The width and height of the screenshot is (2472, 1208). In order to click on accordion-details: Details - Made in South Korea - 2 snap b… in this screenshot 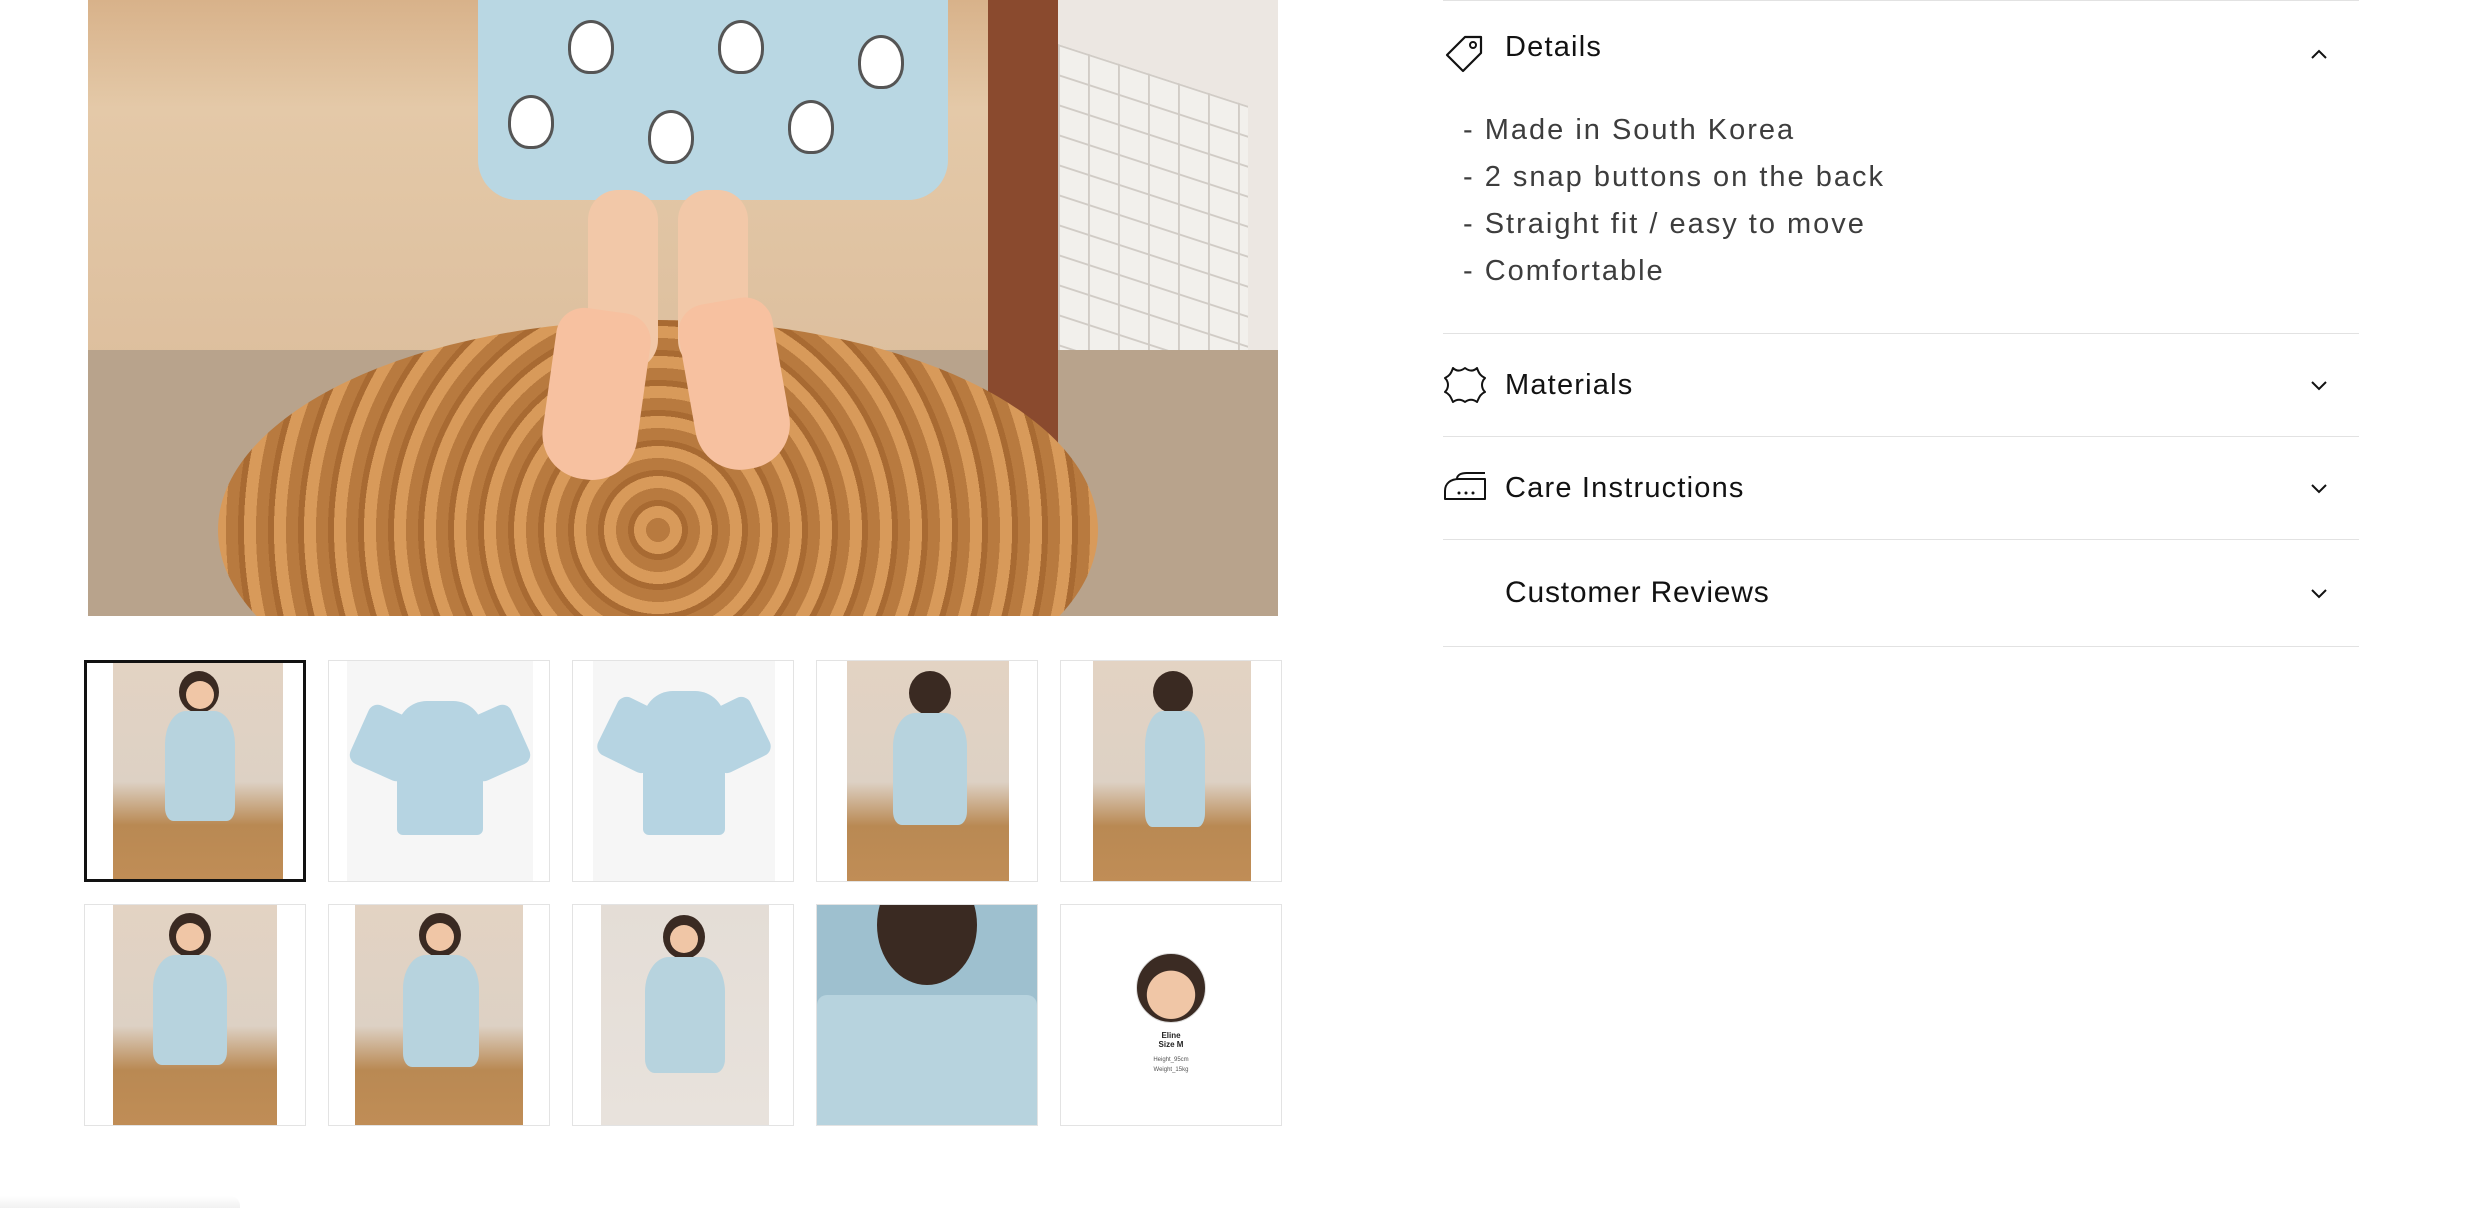, I will do `click(1901, 166)`.